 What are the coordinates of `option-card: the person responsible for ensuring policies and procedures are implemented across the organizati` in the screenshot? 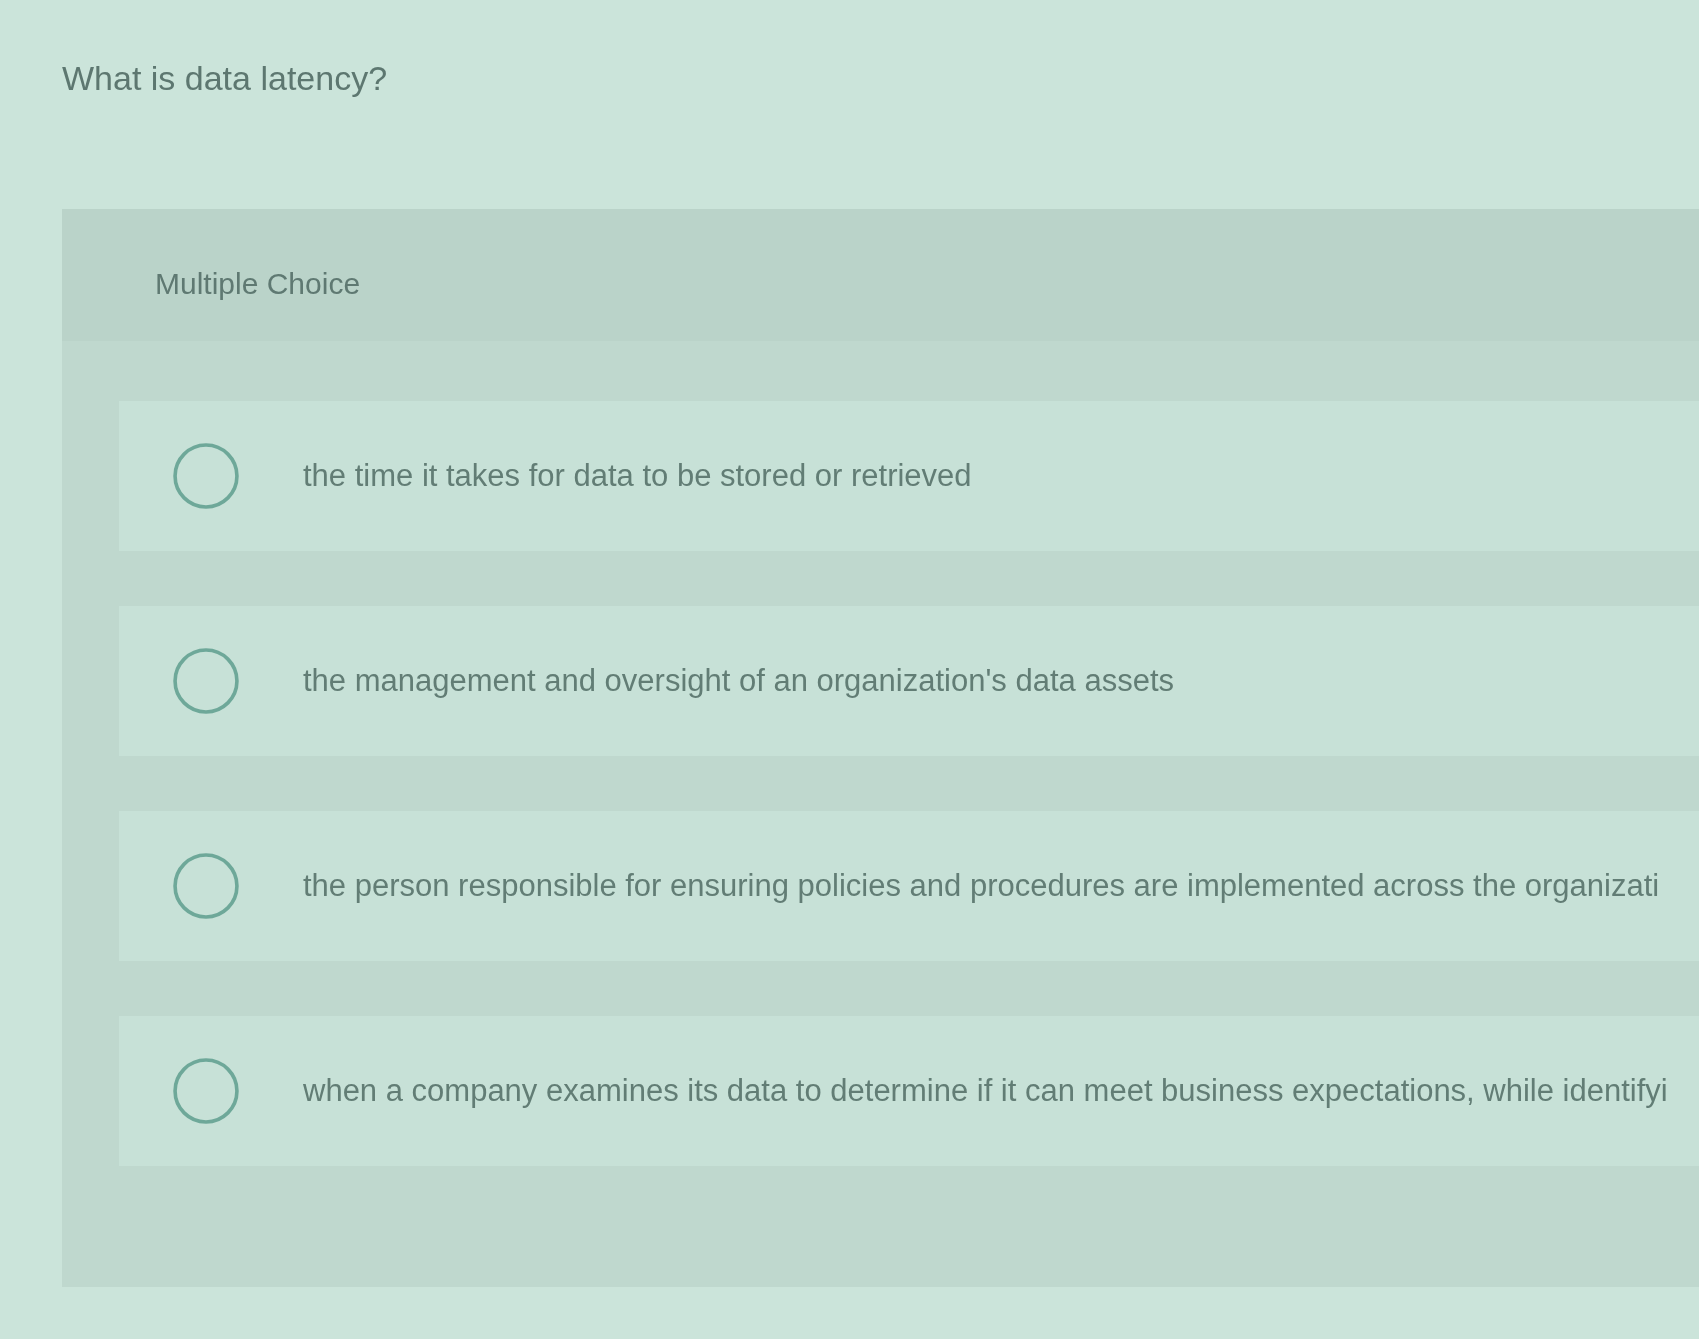 It's located at (909, 885).